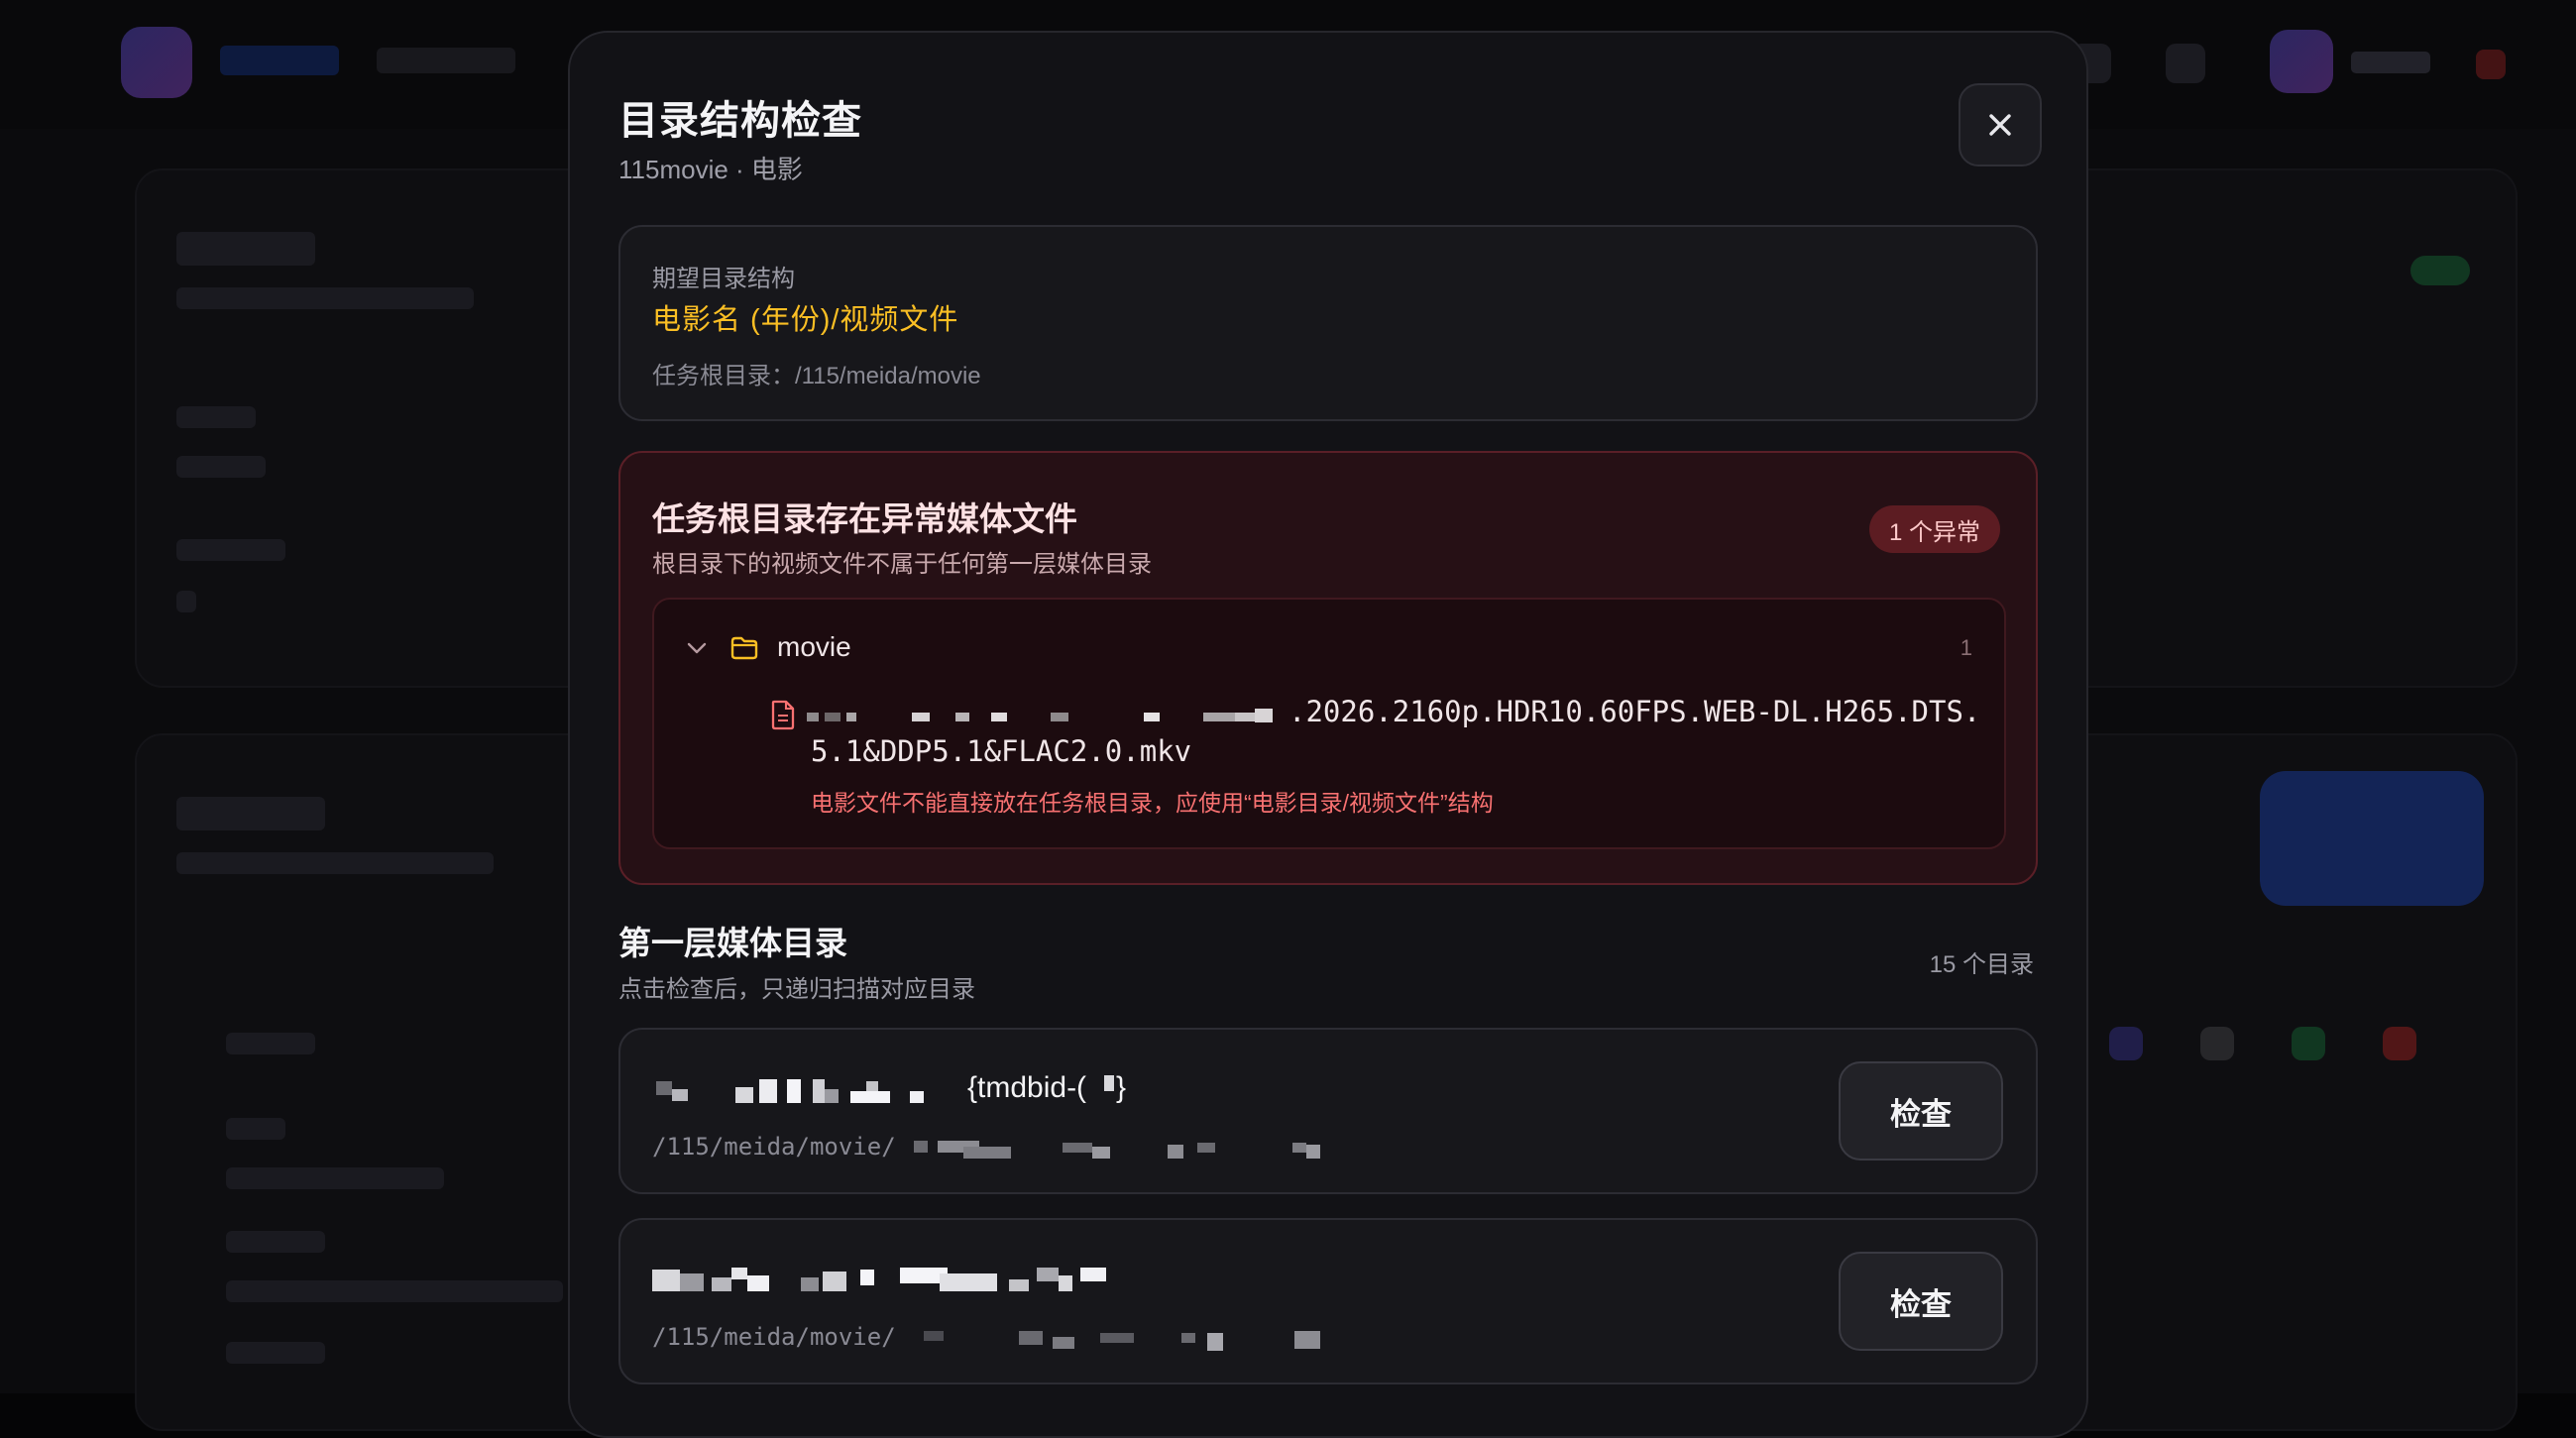 This screenshot has height=1438, width=2576. Describe the element at coordinates (2185, 63) in the screenshot. I see `settings-icon` at that location.